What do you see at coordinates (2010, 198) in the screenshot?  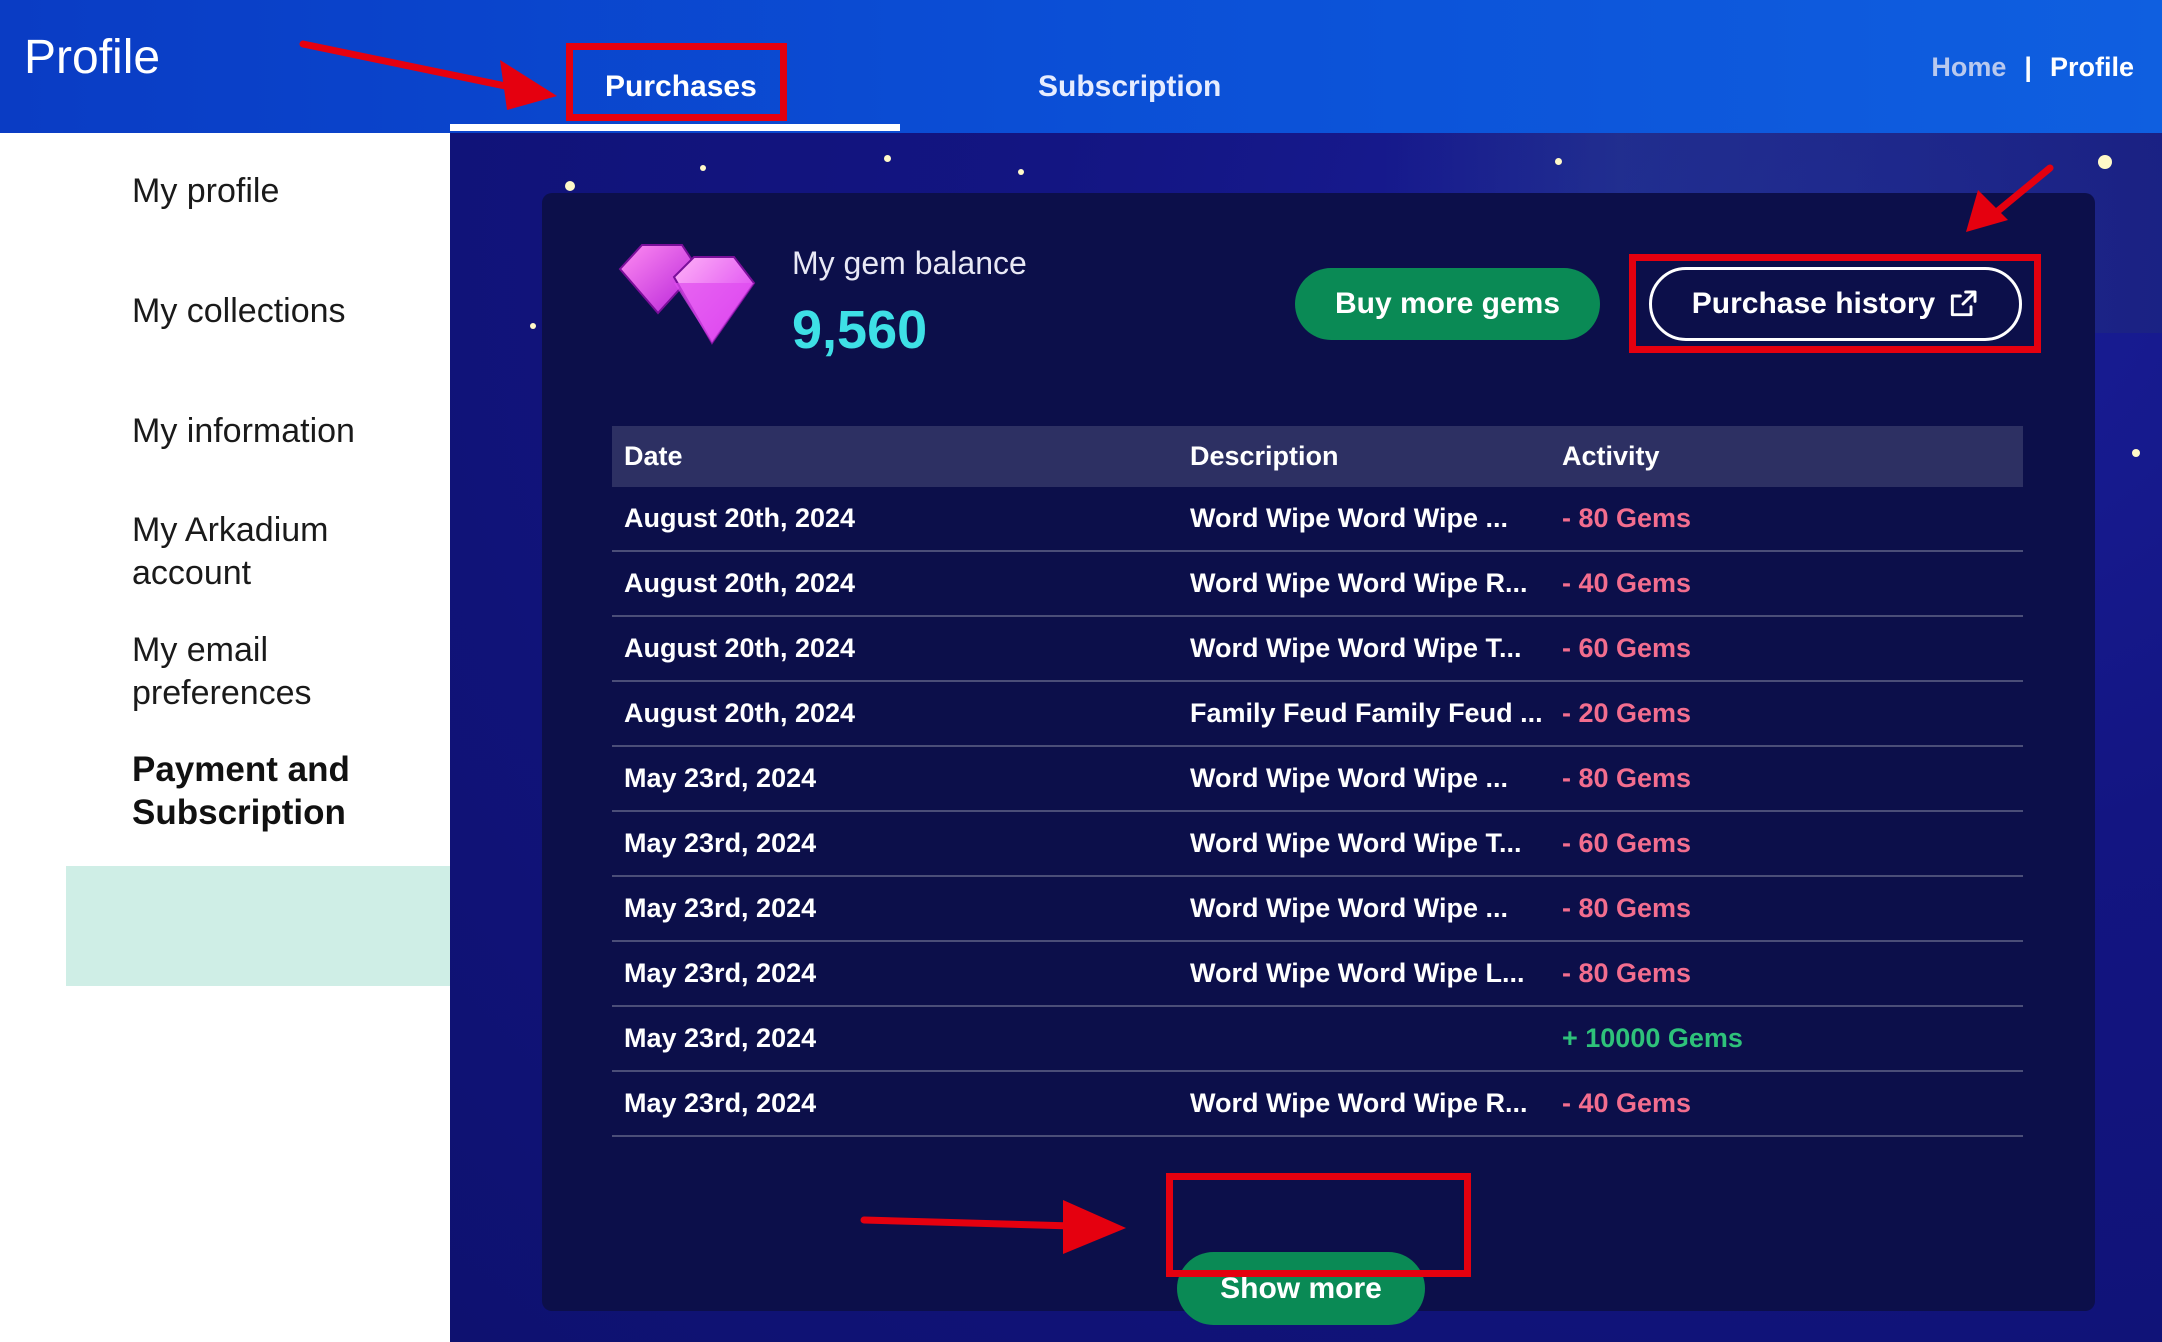 I see `annotation-arrow-purchase-history` at bounding box center [2010, 198].